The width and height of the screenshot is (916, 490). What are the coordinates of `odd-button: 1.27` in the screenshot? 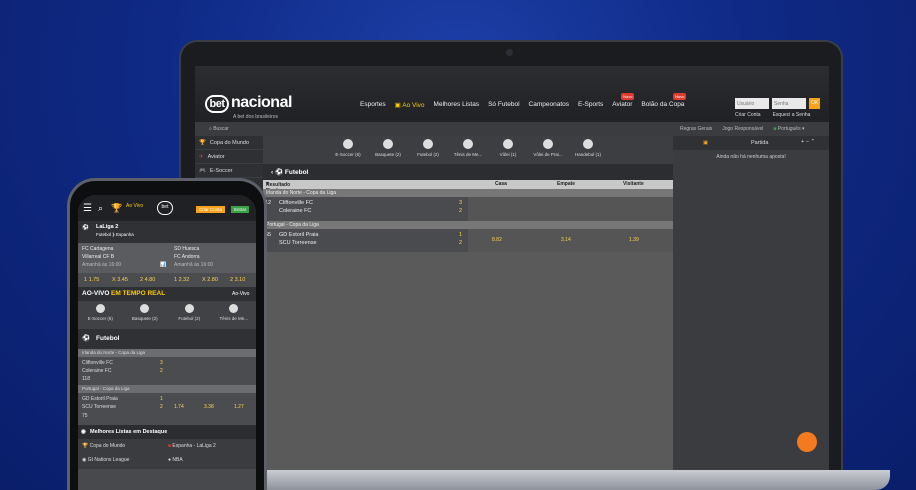 It's located at (239, 407).